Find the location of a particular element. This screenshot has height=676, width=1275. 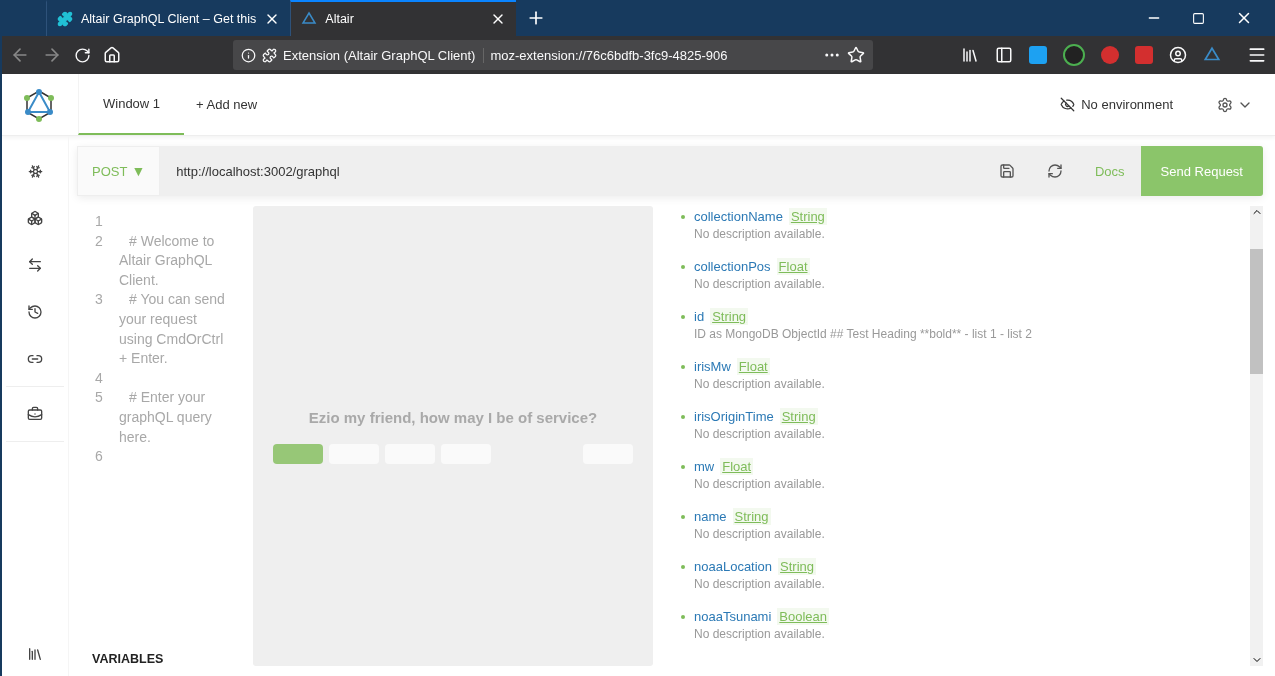

field-name: irisMw is located at coordinates (712, 366).